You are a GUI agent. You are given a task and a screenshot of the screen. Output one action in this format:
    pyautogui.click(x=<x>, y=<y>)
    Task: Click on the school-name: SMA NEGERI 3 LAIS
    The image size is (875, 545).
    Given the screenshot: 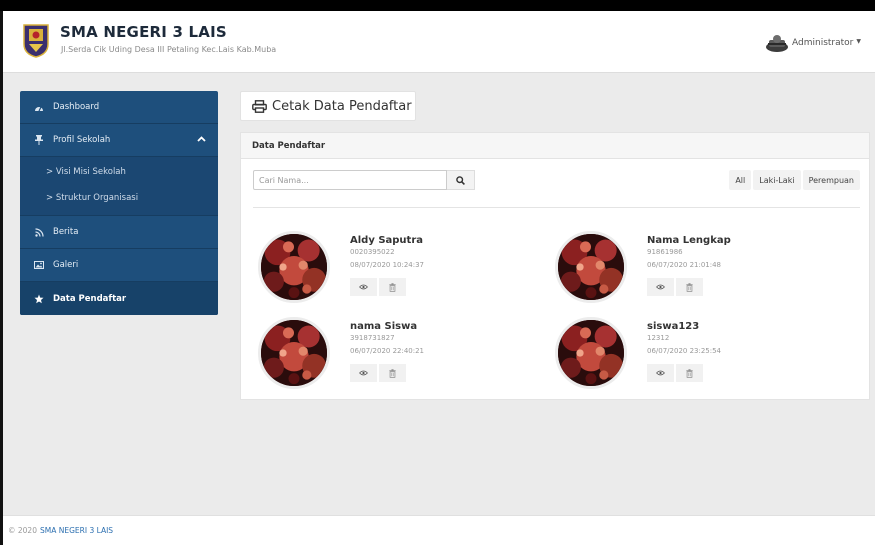 What is the action you would take?
    pyautogui.click(x=143, y=32)
    